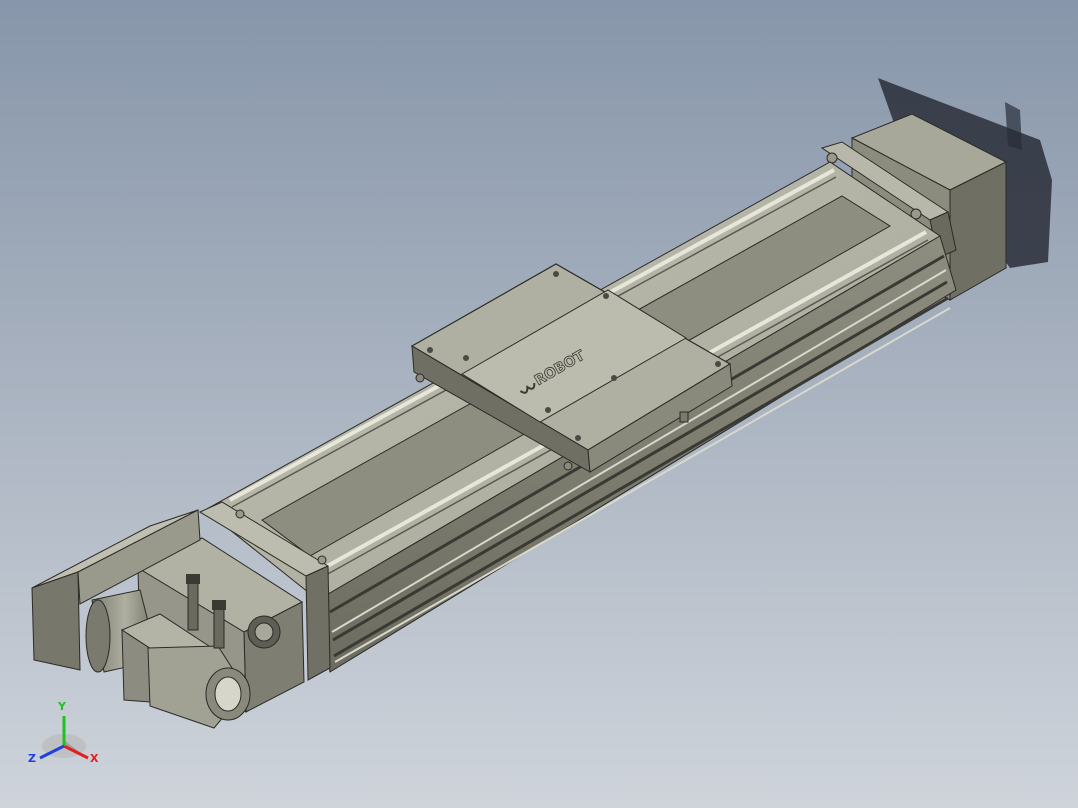 Image resolution: width=1078 pixels, height=808 pixels. What do you see at coordinates (62, 706) in the screenshot?
I see `y-axis-label: Y` at bounding box center [62, 706].